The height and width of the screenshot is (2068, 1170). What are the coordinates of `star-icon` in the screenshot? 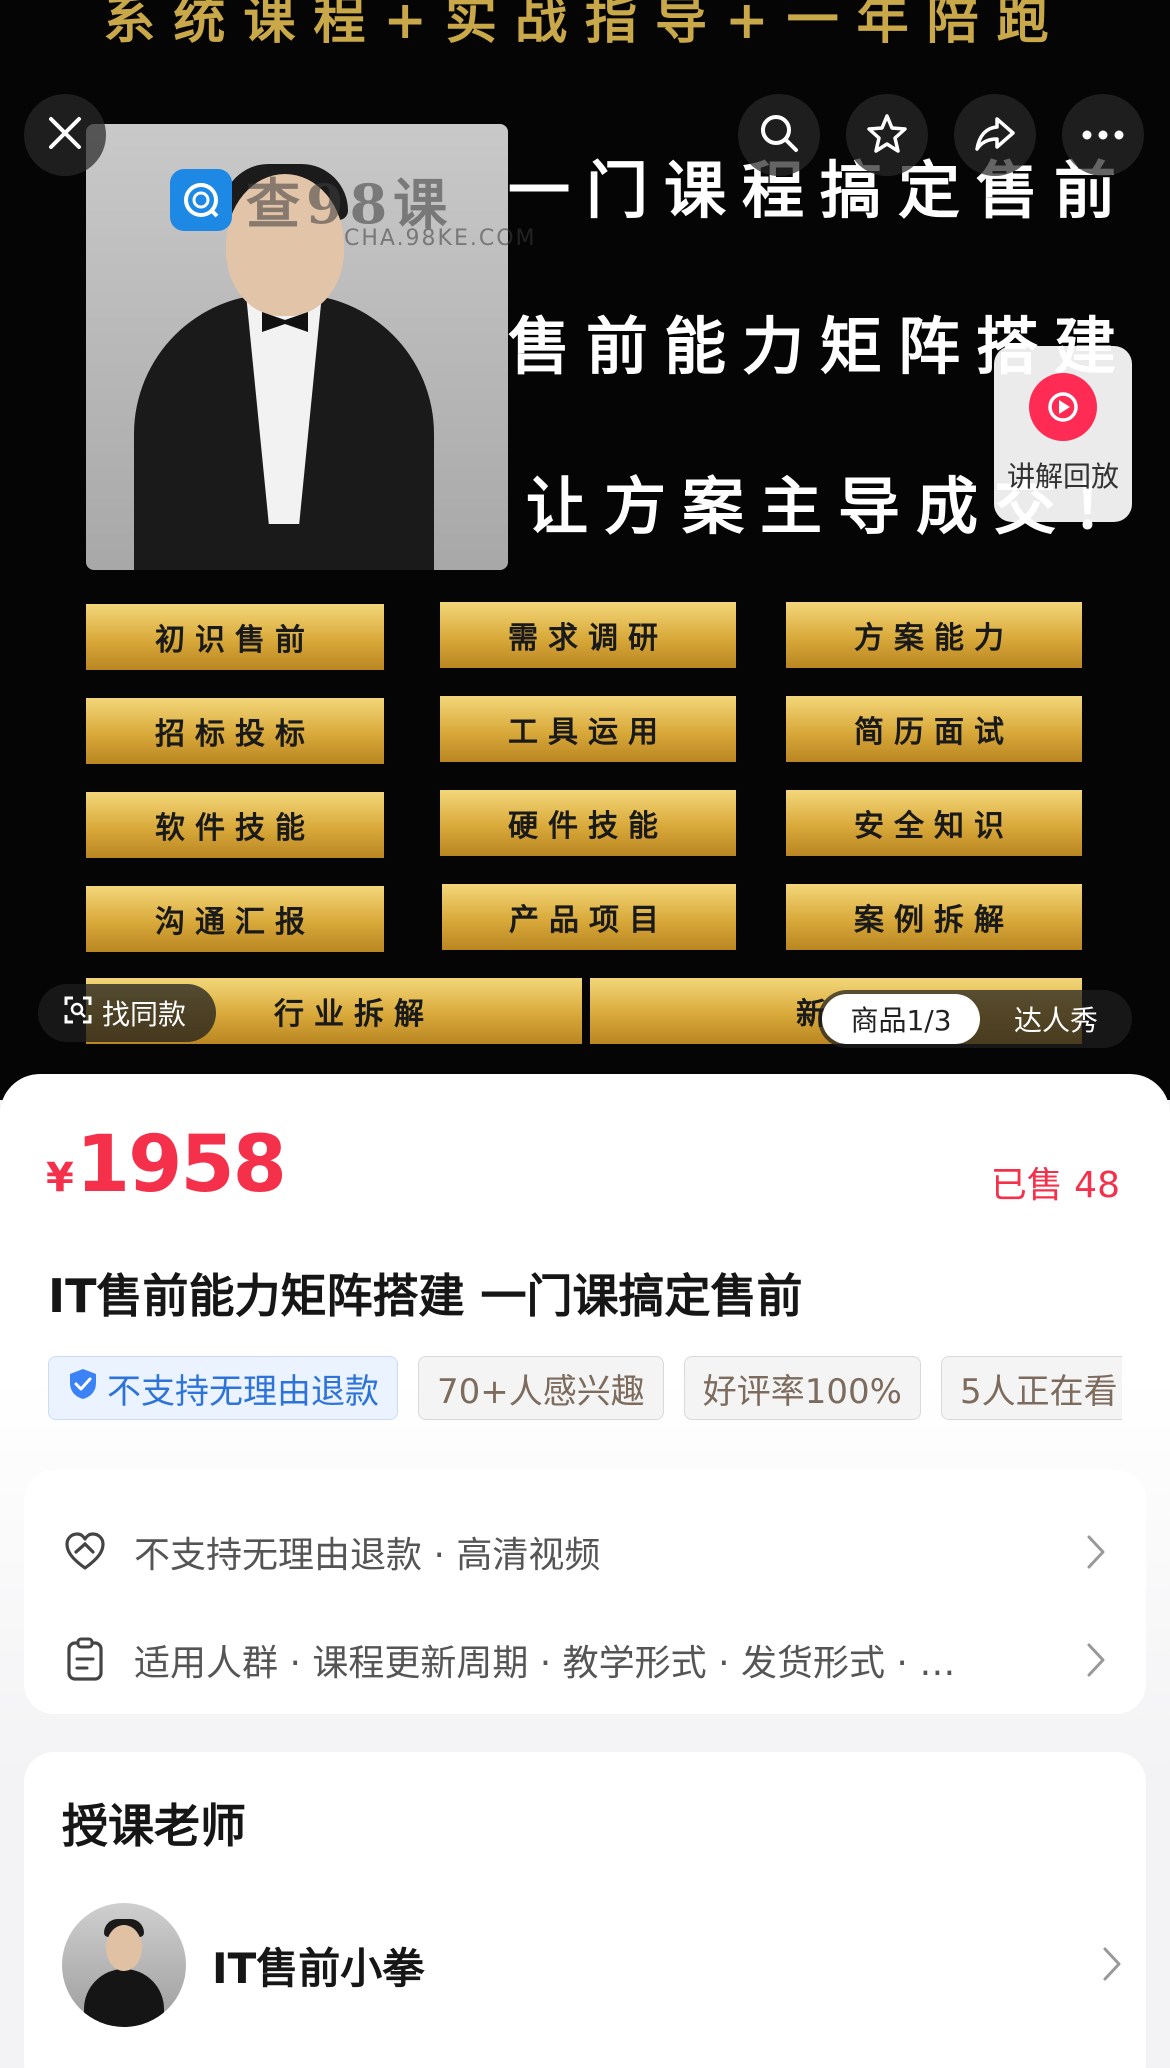 It's located at (887, 135).